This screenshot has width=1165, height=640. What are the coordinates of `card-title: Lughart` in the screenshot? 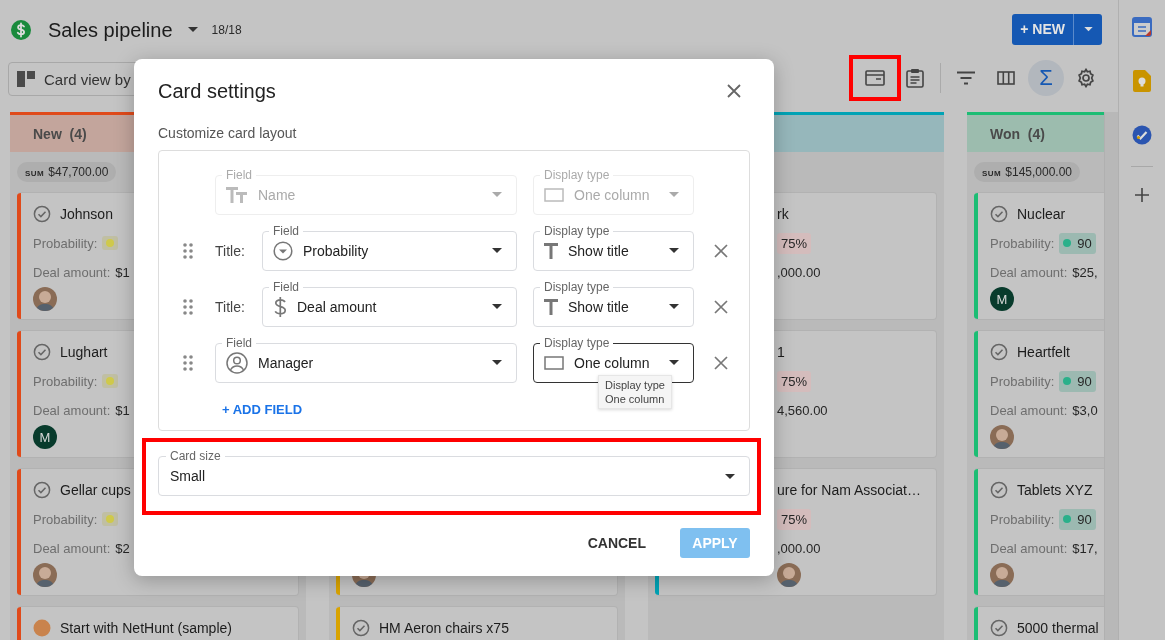 It's located at (84, 352).